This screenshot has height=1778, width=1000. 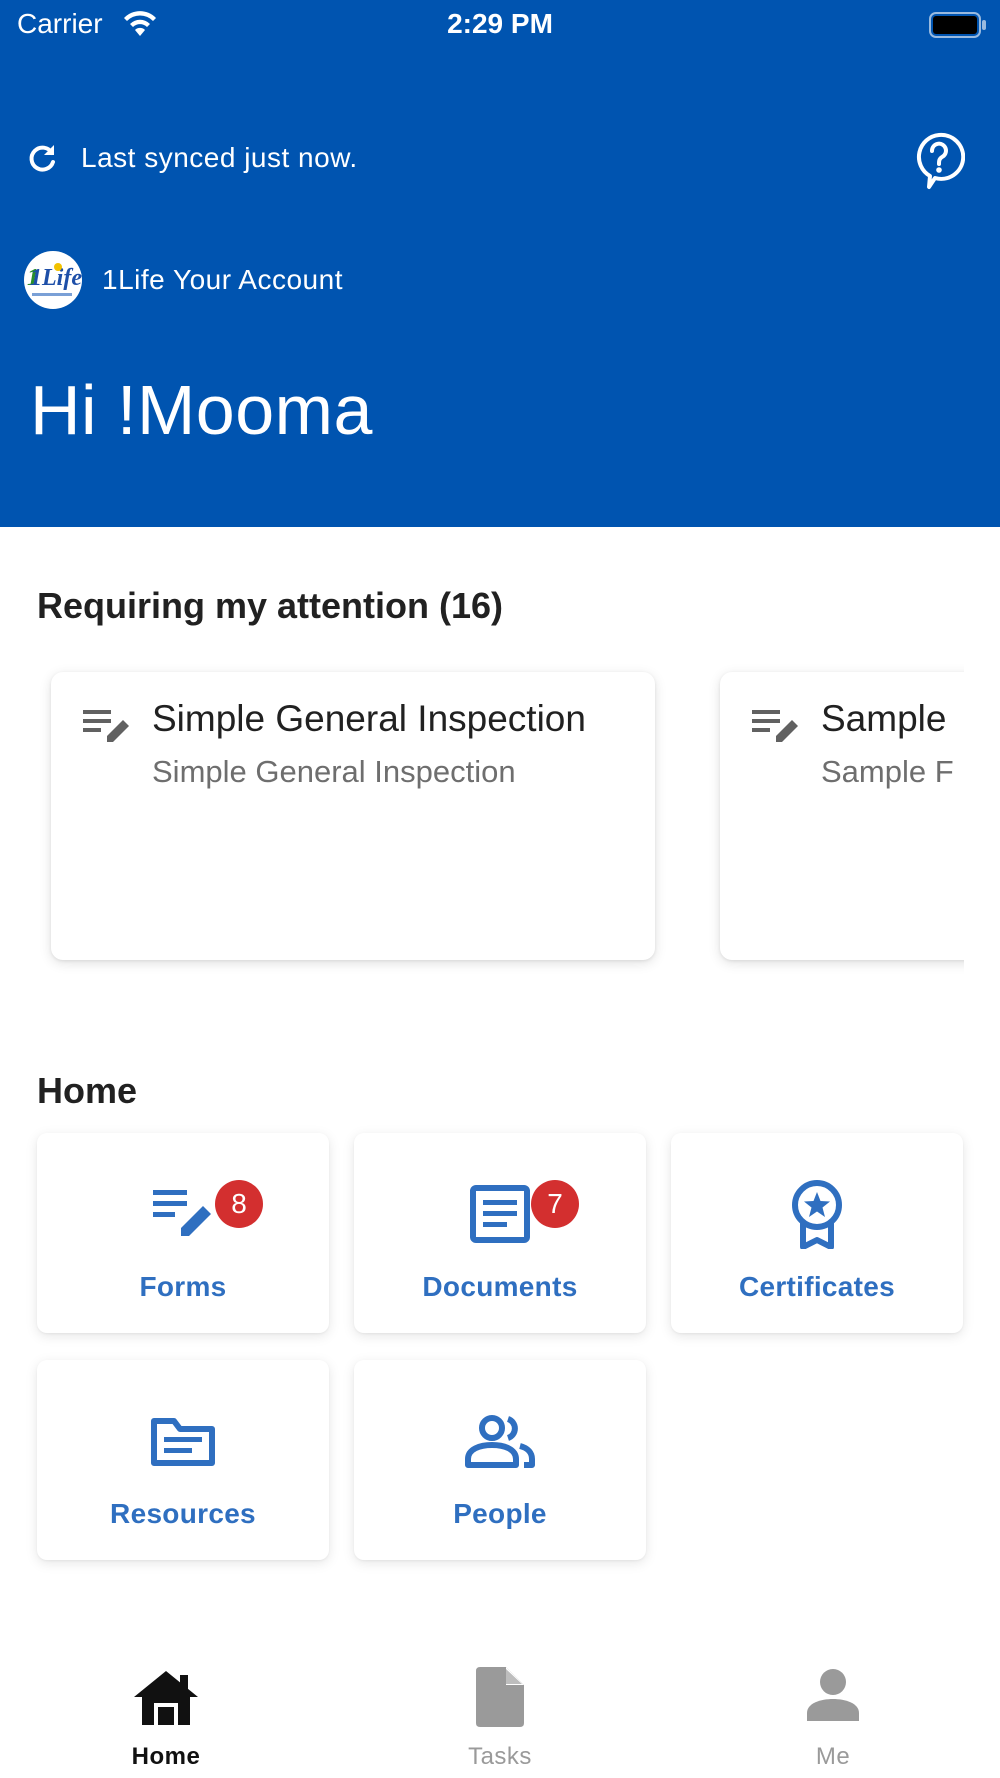 I want to click on clock: 2:29 PM, so click(x=500, y=23).